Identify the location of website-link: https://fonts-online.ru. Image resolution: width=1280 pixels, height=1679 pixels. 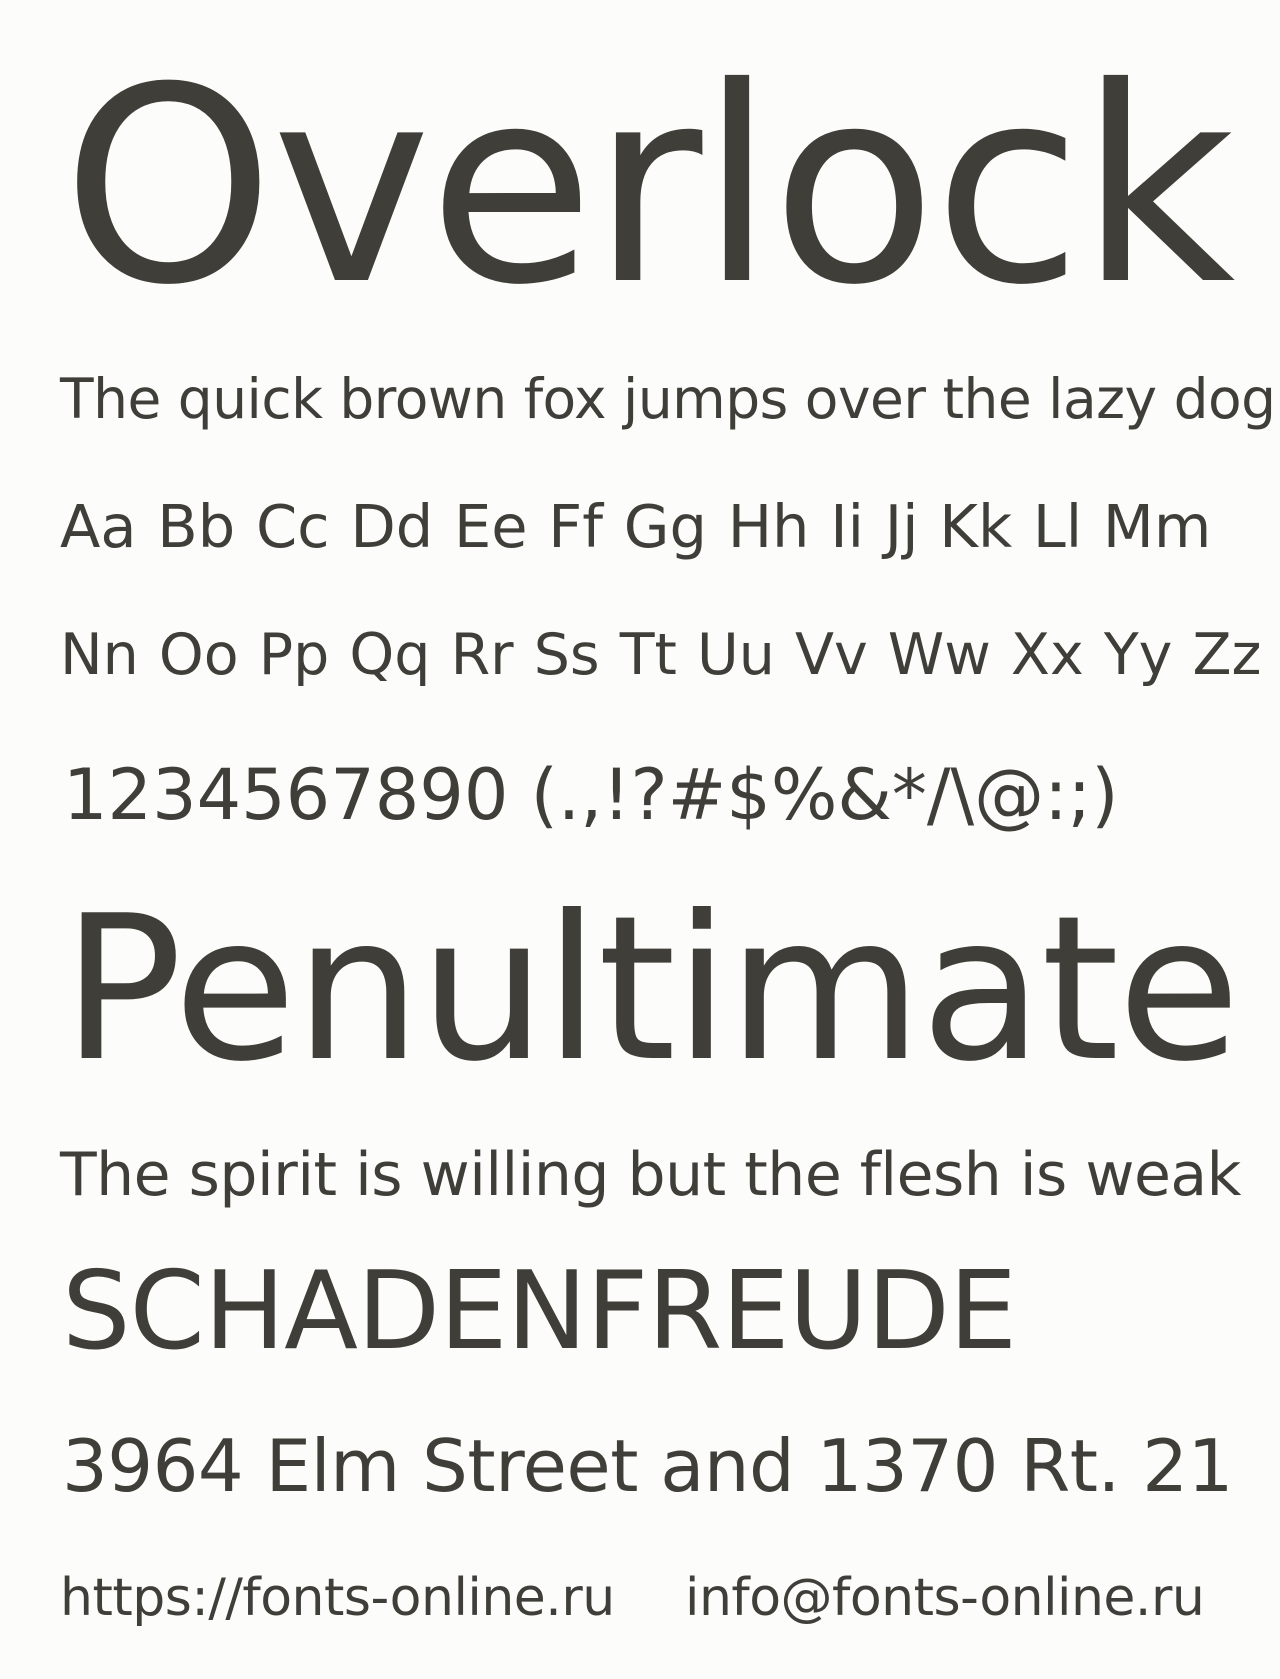
(337, 1598).